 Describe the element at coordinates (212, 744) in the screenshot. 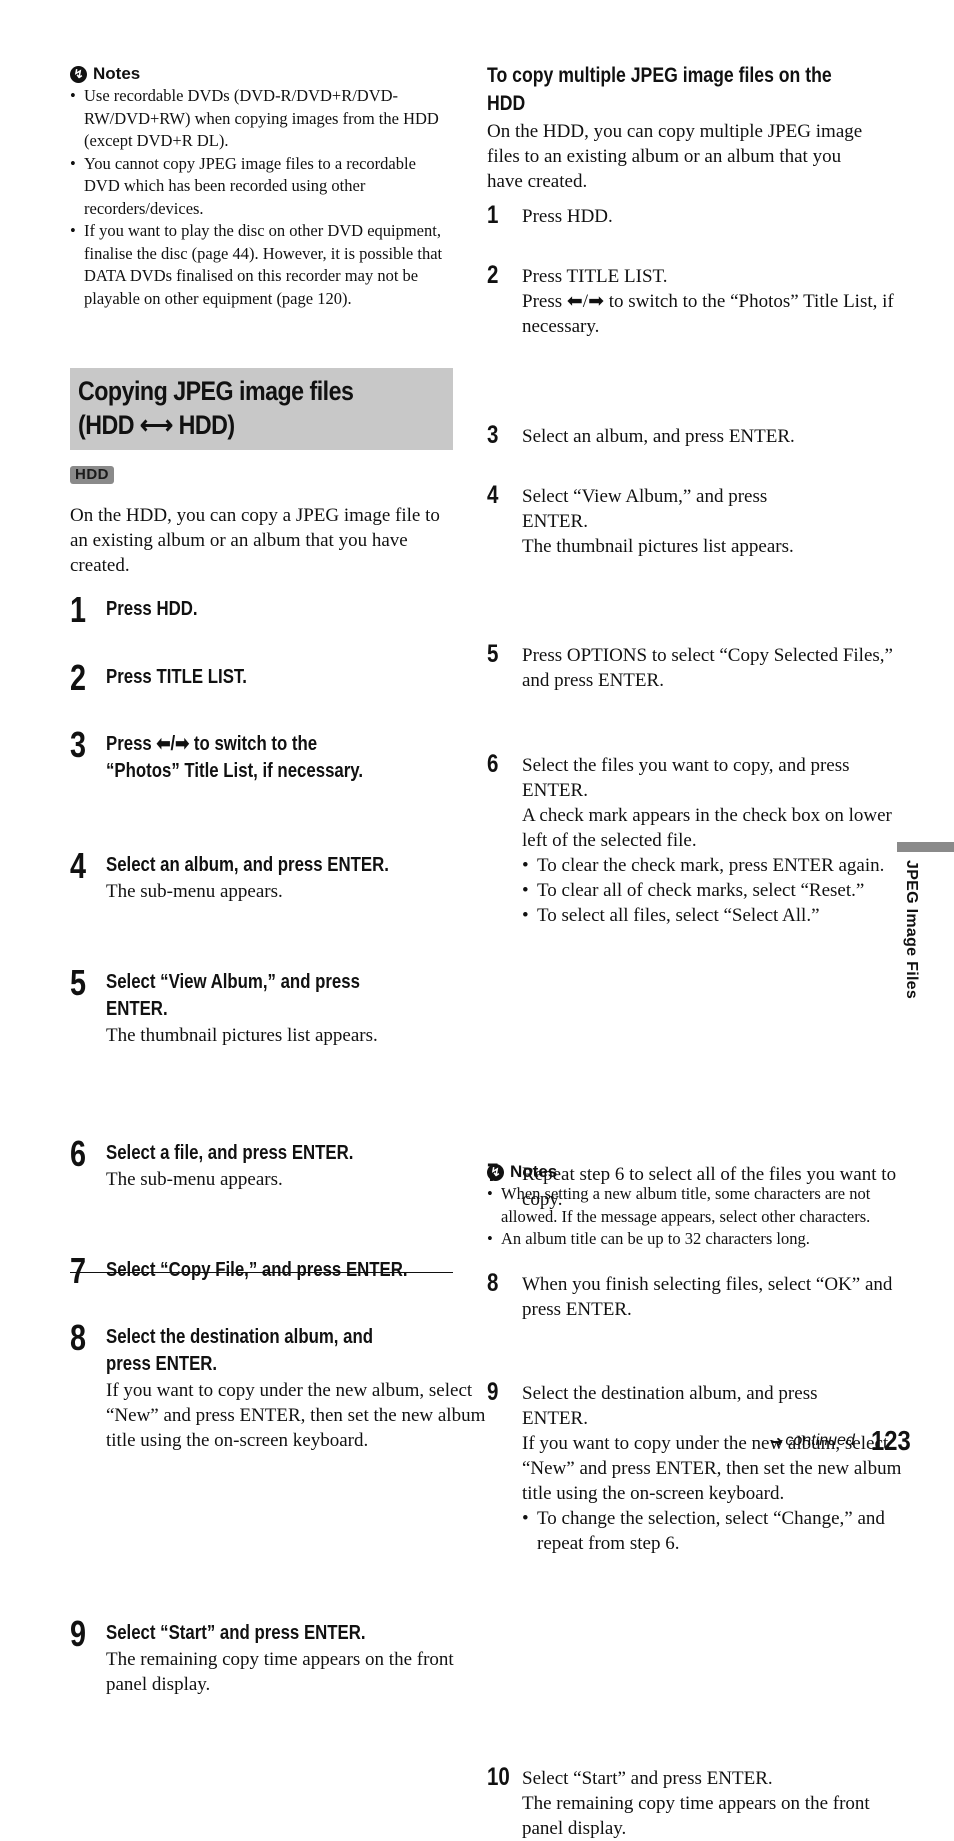

I see `step-title: Press ⬅/➡ to switch to the` at that location.